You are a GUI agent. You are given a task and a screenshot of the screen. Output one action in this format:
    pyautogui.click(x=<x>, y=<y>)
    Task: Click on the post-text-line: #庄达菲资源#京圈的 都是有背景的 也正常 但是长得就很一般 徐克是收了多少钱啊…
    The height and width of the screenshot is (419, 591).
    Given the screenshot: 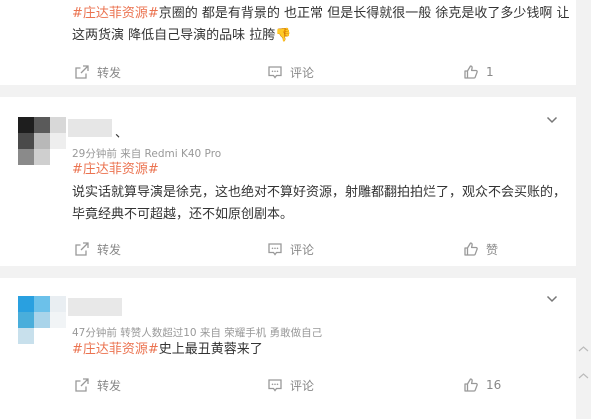 What is the action you would take?
    pyautogui.click(x=320, y=14)
    